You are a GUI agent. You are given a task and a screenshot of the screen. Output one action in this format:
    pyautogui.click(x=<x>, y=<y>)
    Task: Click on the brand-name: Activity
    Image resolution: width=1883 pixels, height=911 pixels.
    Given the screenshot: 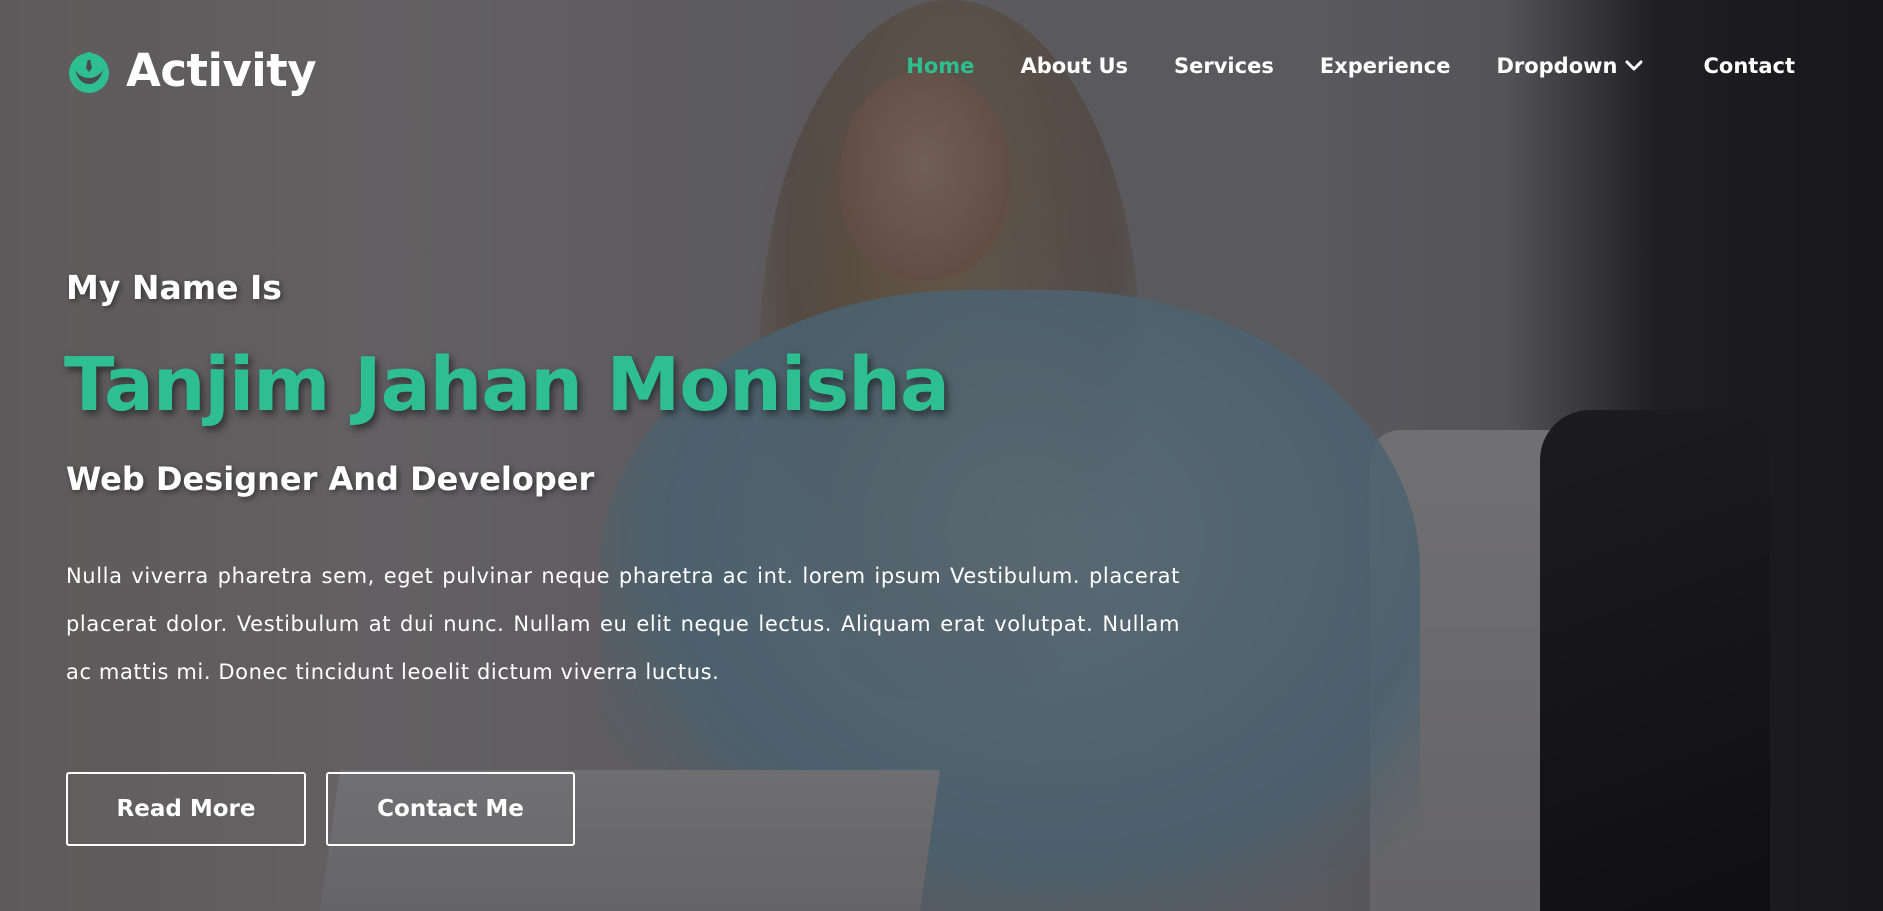 What is the action you would take?
    pyautogui.click(x=221, y=70)
    